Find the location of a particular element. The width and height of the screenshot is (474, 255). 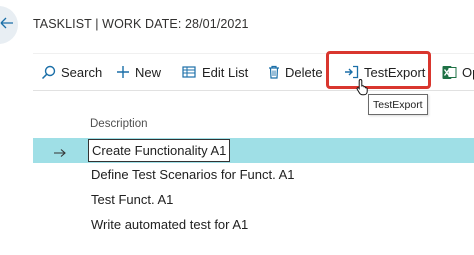

delete-button: Delete is located at coordinates (295, 72).